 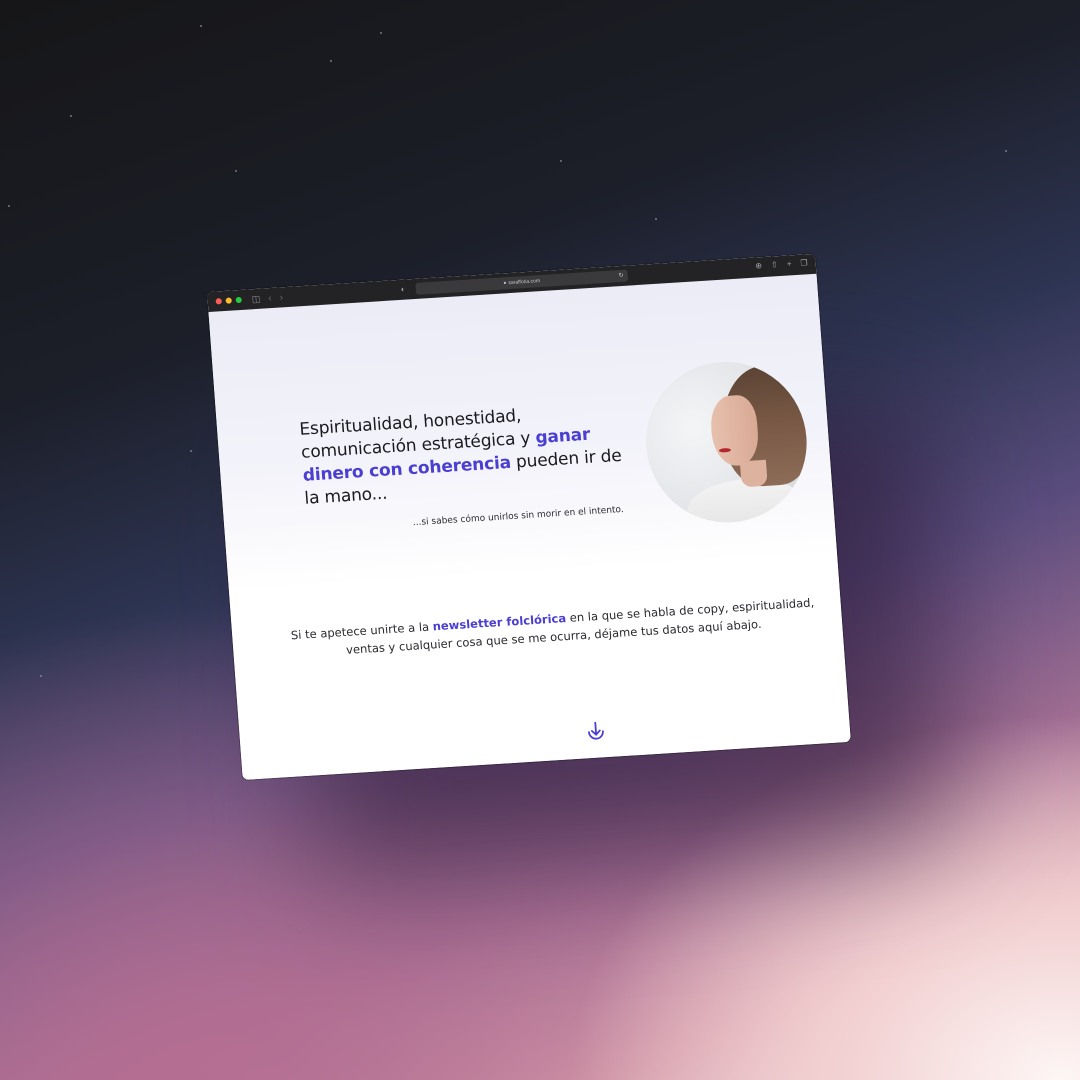 I want to click on toolbar-right: ⊕ ⇧ + ❐, so click(x=781, y=264).